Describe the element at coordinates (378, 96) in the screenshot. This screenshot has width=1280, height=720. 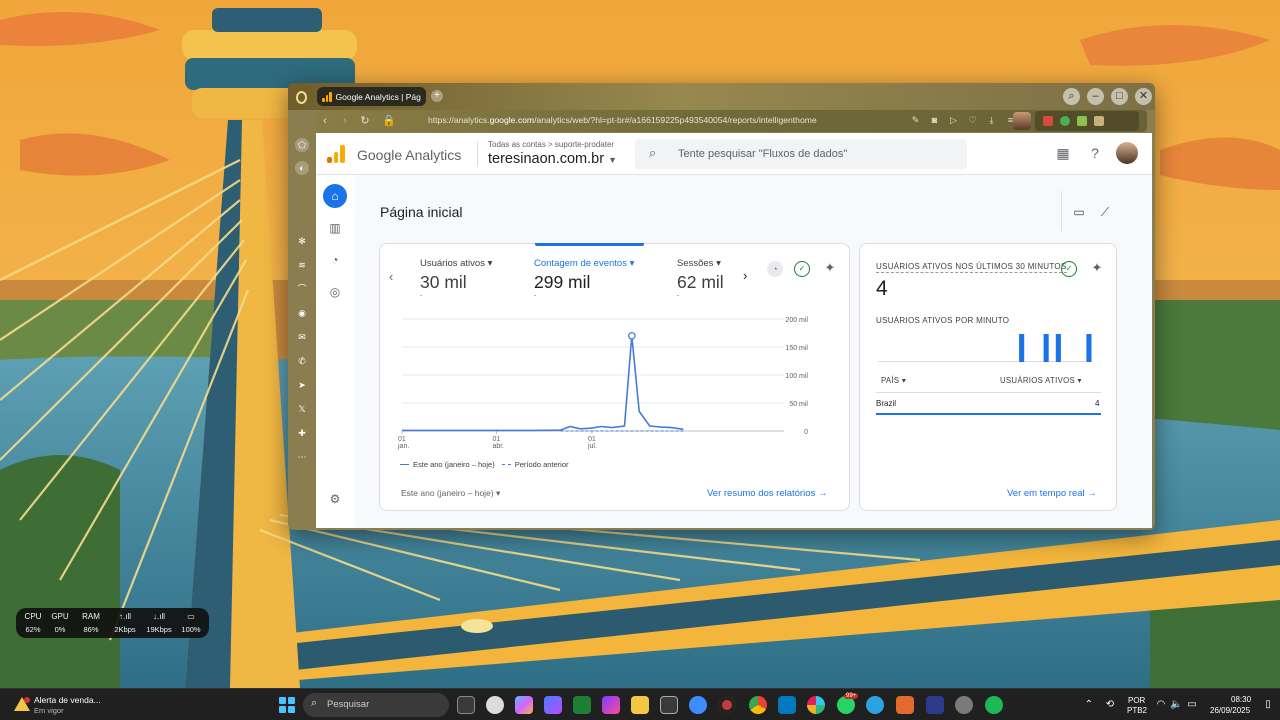
I see `tab-title: Google Analytics | Págin` at that location.